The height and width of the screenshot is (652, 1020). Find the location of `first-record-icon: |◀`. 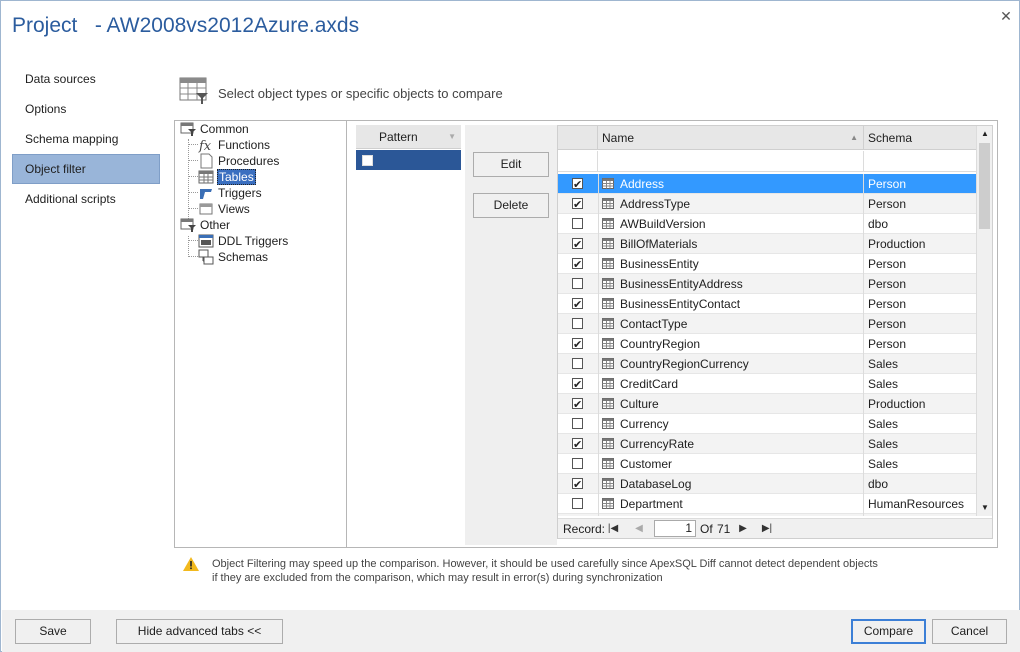

first-record-icon: |◀ is located at coordinates (613, 529).